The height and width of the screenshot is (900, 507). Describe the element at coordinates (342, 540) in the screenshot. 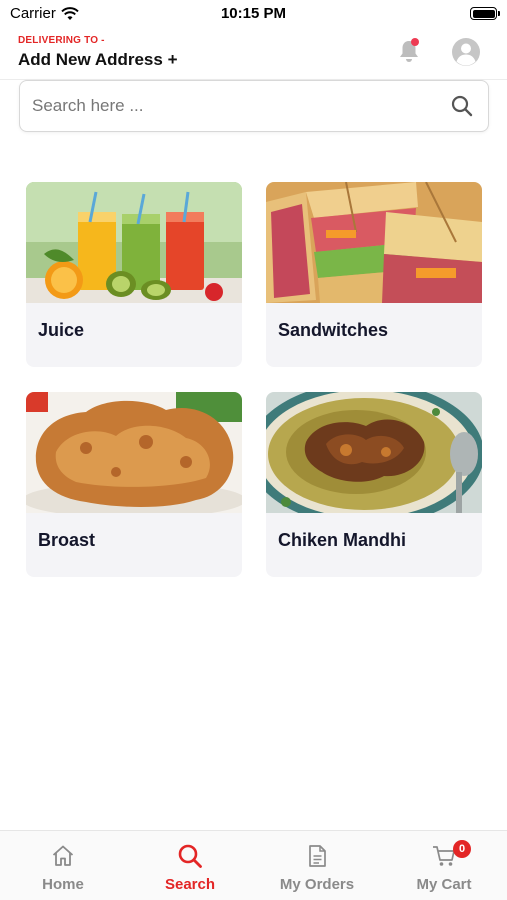

I see `category-label: Chiken Mandhi` at that location.